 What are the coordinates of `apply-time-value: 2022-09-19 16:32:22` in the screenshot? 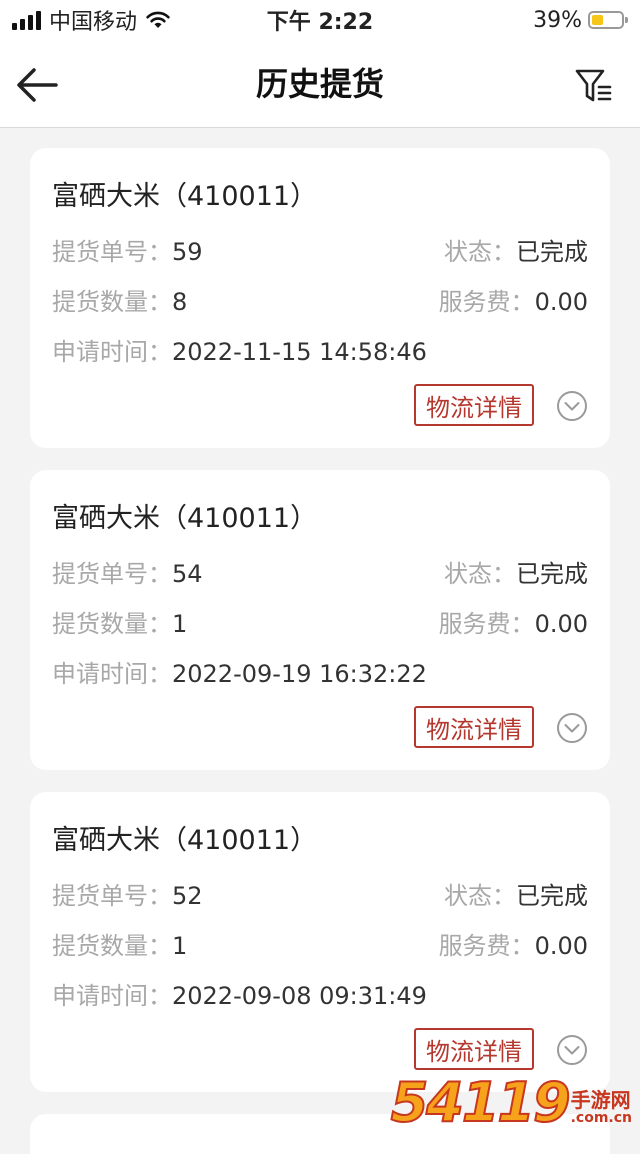 It's located at (299, 674).